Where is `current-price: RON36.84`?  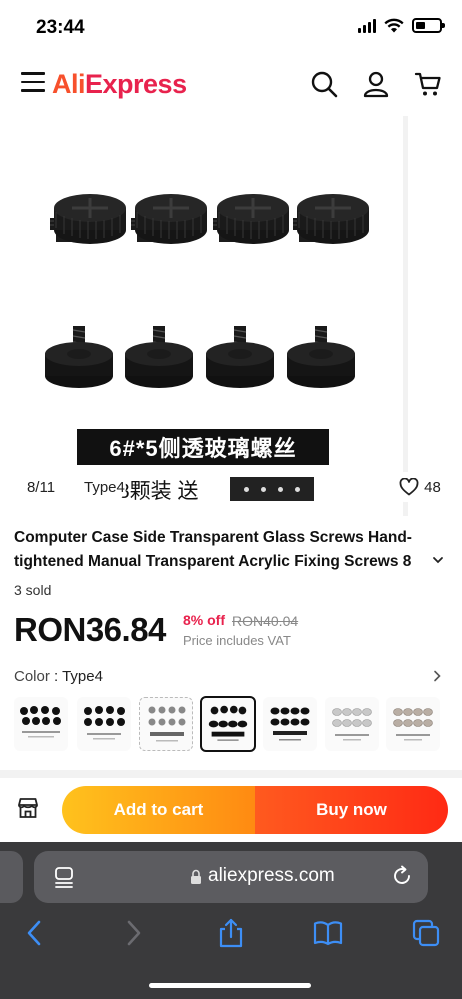
current-price: RON36.84 is located at coordinates (90, 629).